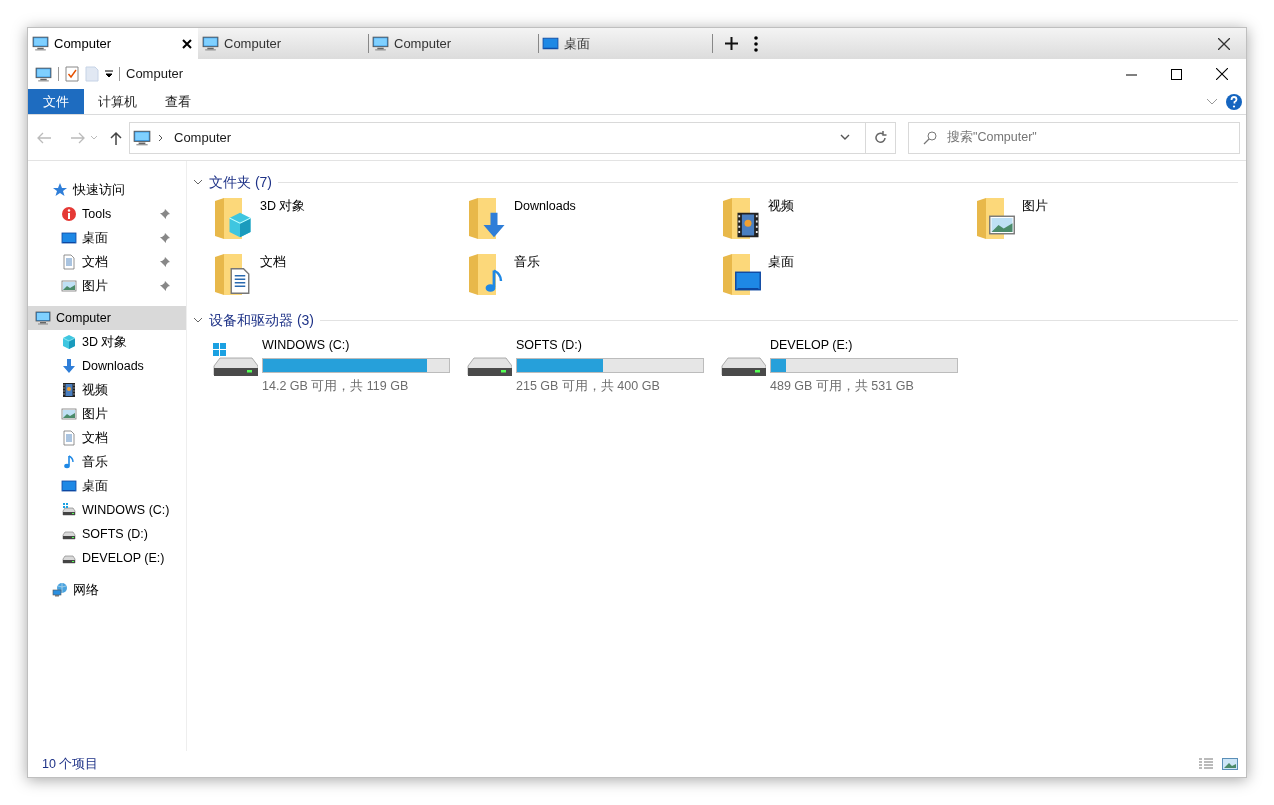 This screenshot has width=1274, height=805. What do you see at coordinates (843, 221) in the screenshot?
I see `folder-item: 视频` at bounding box center [843, 221].